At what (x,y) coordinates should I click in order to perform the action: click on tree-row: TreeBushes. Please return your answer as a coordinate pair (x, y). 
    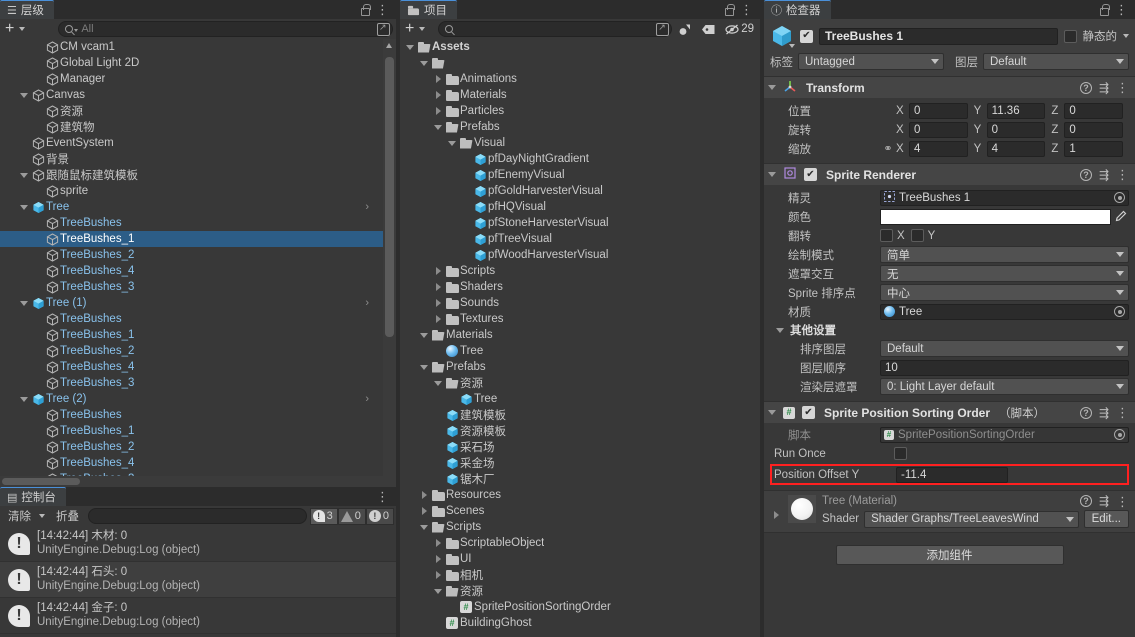
    Looking at the image, I should click on (191, 415).